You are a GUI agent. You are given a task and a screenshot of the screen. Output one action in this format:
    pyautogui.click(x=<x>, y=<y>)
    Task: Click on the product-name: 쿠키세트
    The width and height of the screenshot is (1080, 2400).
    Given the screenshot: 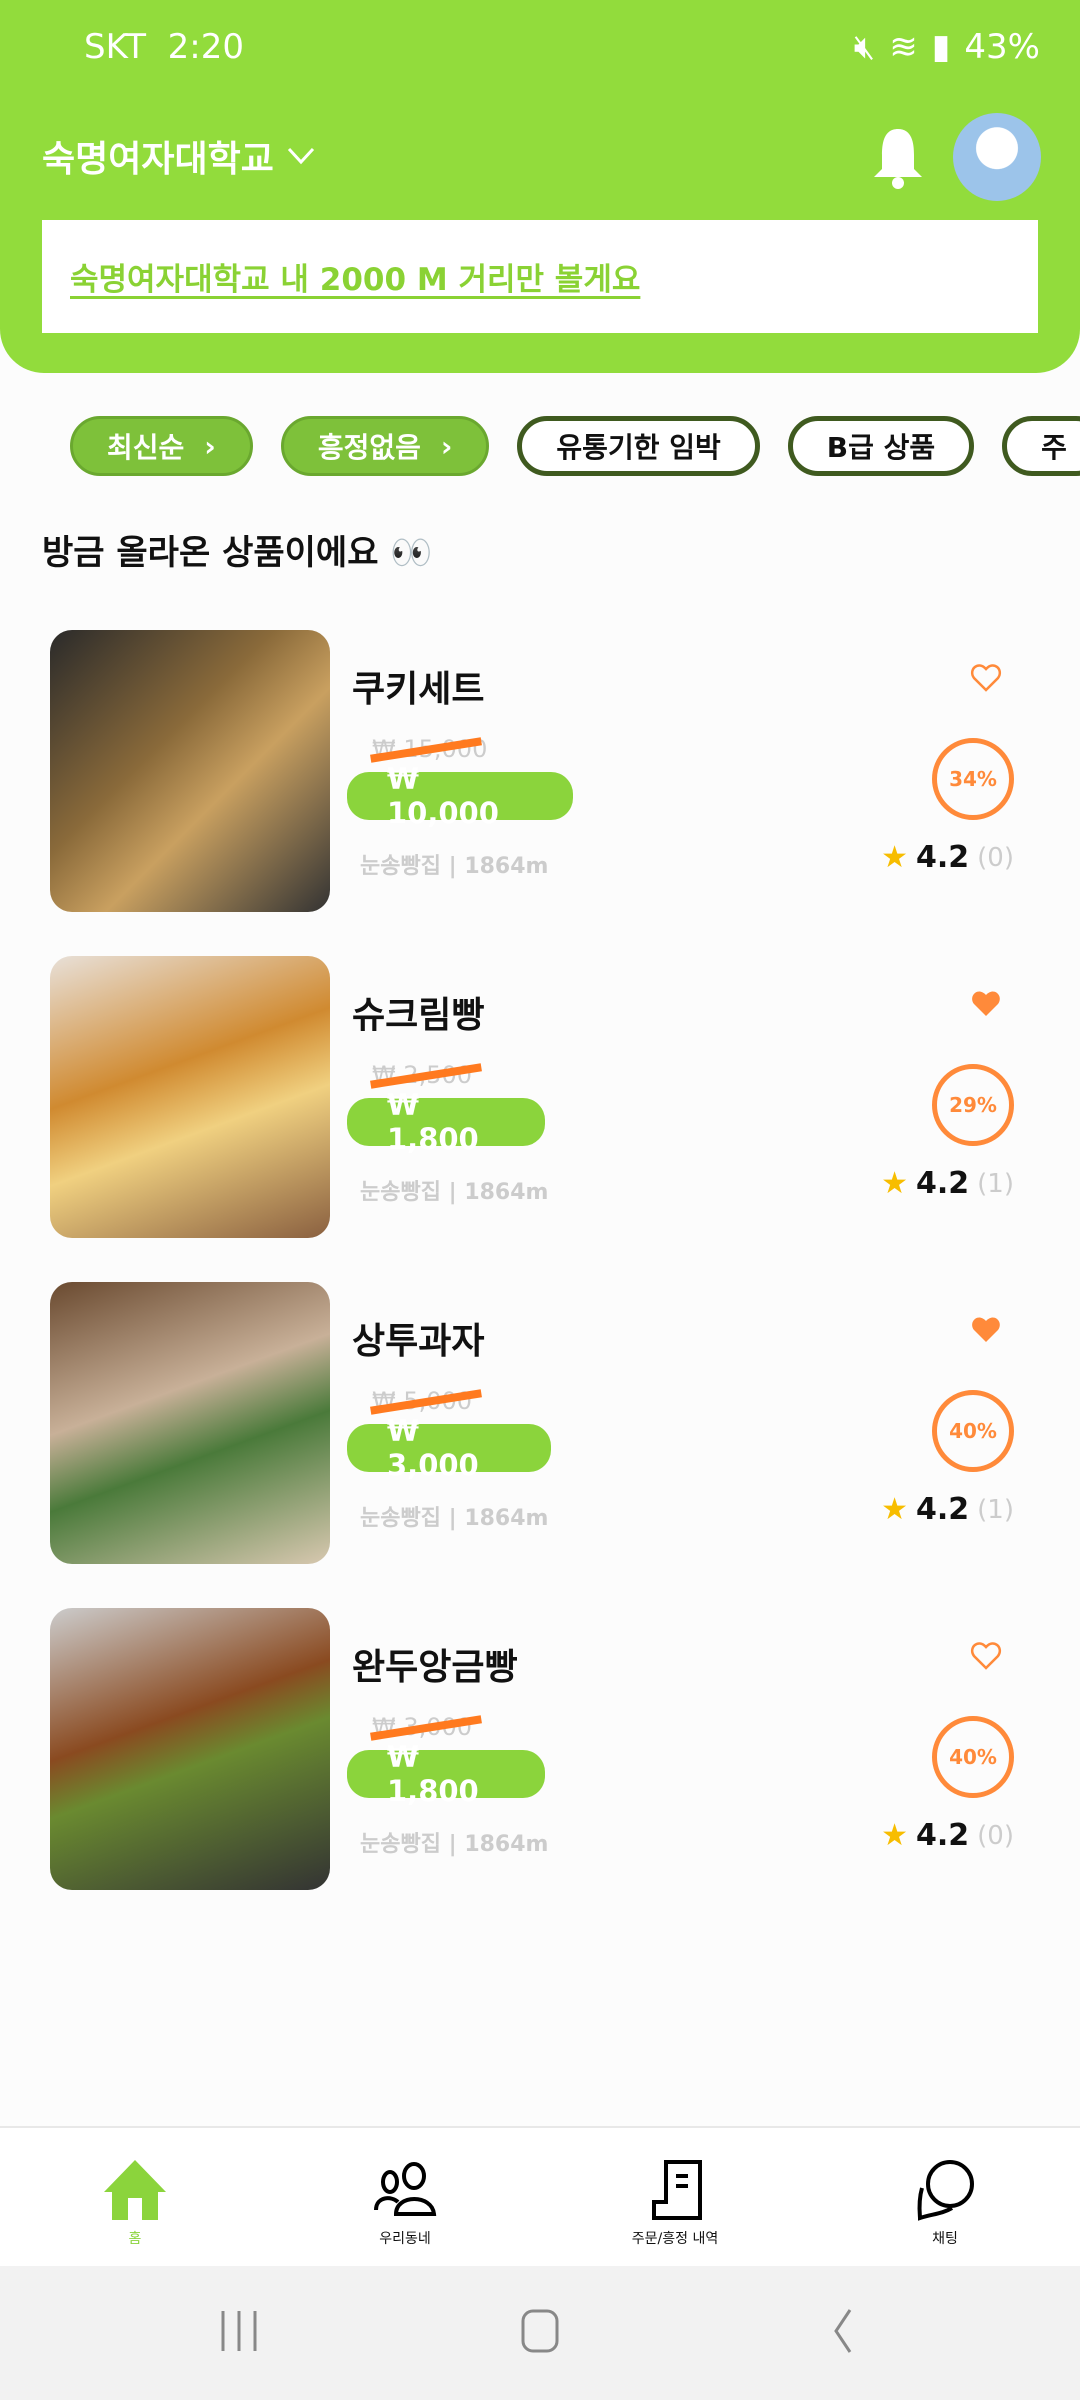 What is the action you would take?
    pyautogui.click(x=418, y=689)
    